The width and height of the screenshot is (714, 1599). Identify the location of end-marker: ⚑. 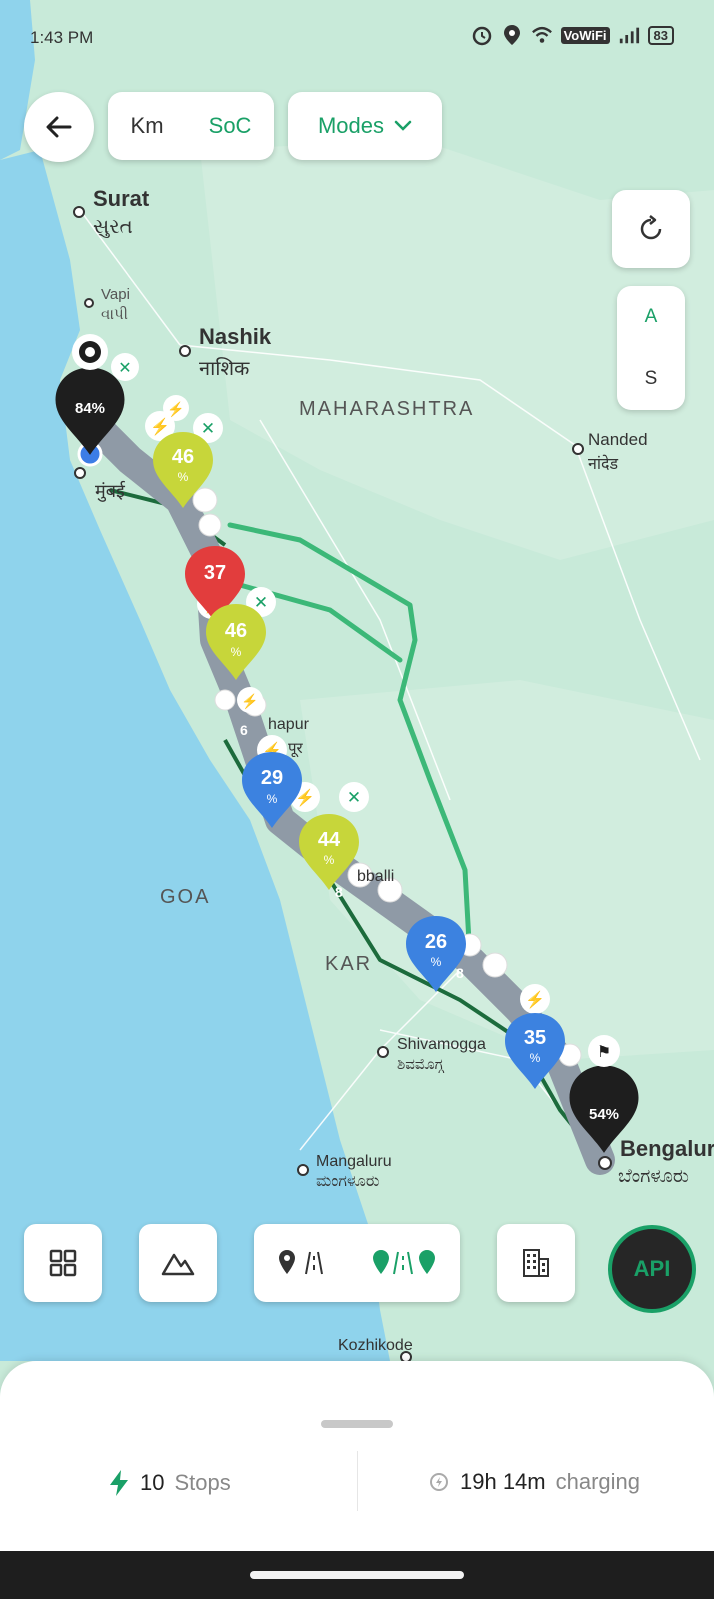
(604, 1094).